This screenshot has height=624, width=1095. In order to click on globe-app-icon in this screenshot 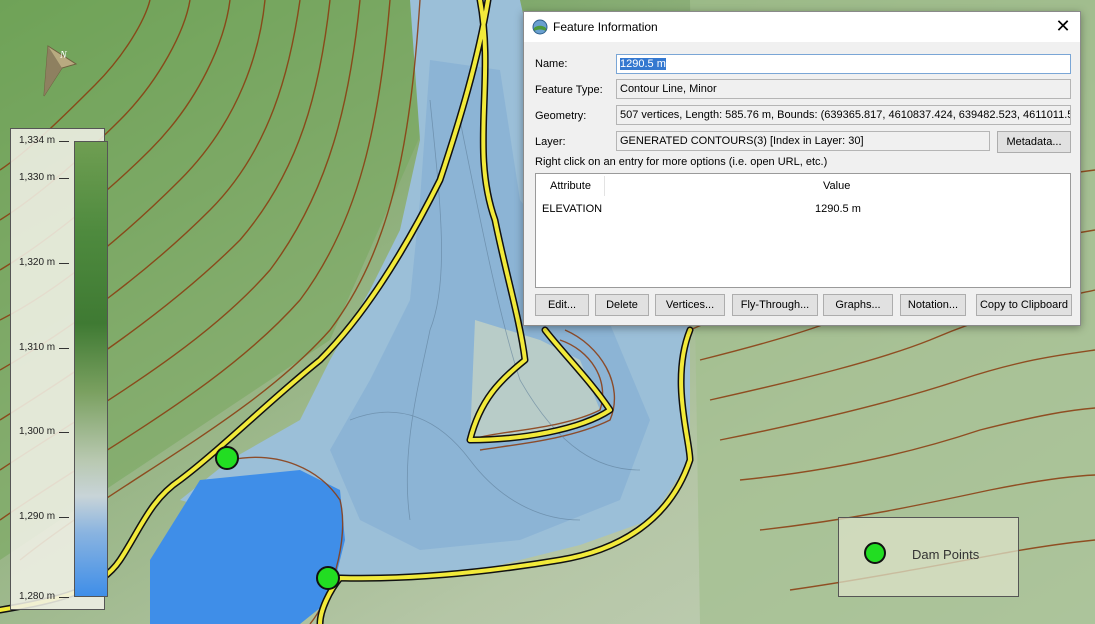, I will do `click(540, 27)`.